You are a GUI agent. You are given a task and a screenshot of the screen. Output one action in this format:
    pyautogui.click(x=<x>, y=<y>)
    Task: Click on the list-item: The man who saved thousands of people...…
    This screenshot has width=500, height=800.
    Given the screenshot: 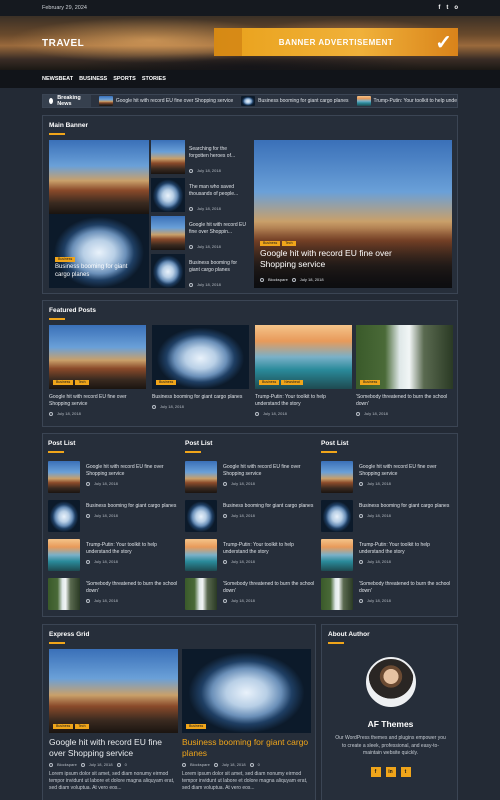 What is the action you would take?
    pyautogui.click(x=198, y=196)
    